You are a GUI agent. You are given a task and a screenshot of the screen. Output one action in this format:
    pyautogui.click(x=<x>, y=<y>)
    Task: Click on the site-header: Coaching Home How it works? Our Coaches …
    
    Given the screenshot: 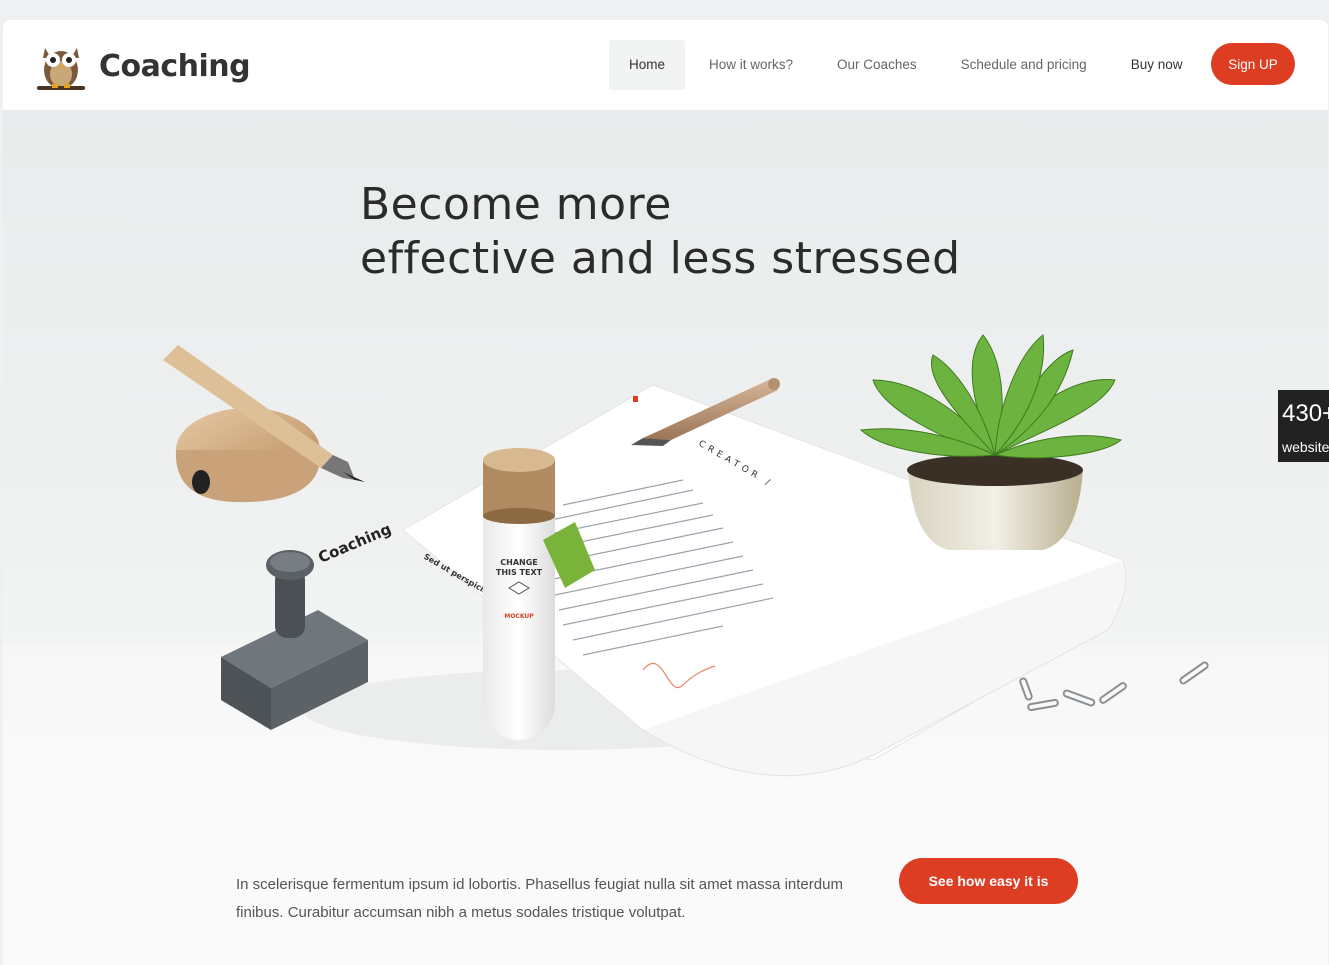 What is the action you would take?
    pyautogui.click(x=665, y=65)
    